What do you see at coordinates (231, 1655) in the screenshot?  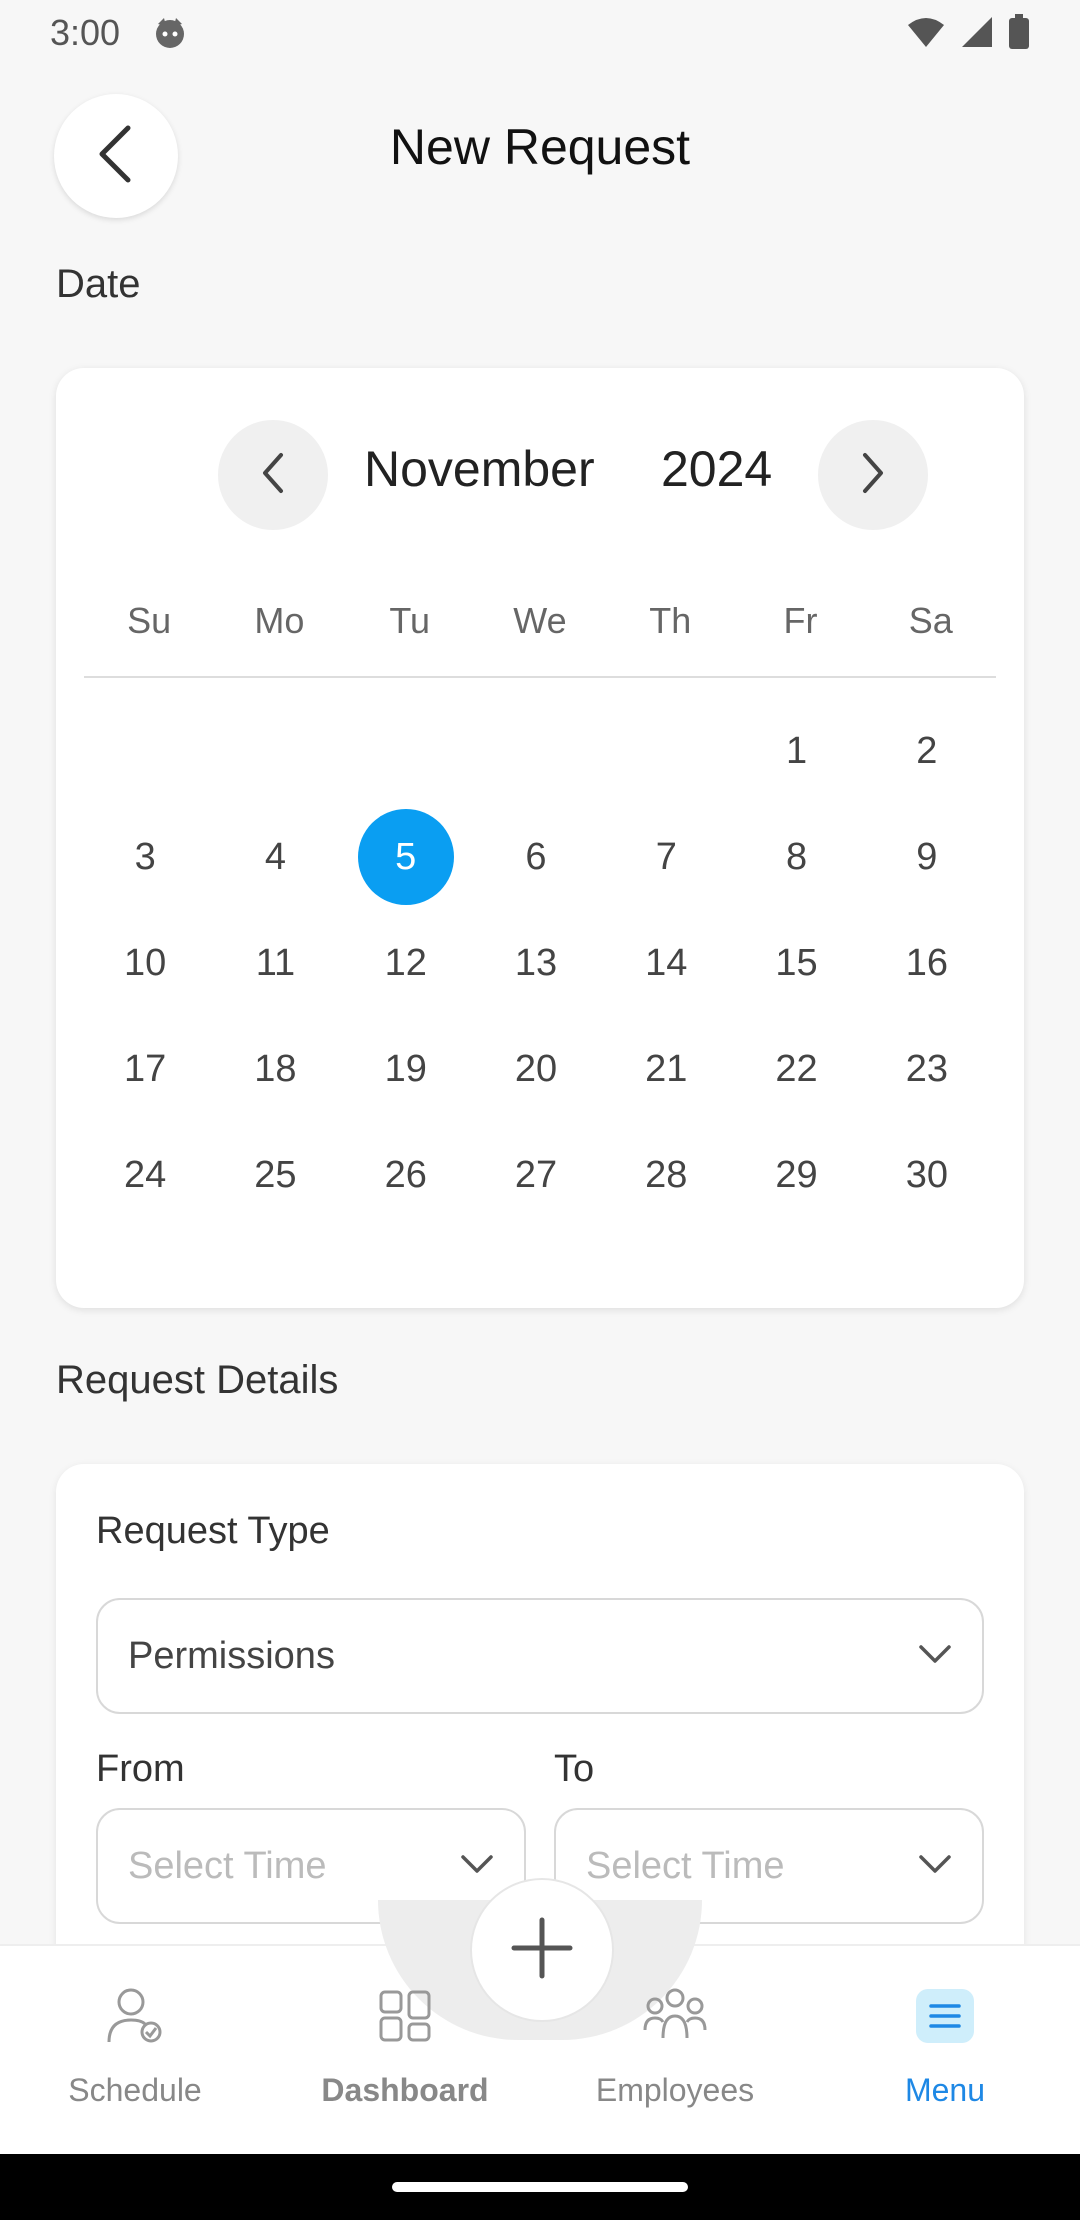 I see `request-type-value: Permissions` at bounding box center [231, 1655].